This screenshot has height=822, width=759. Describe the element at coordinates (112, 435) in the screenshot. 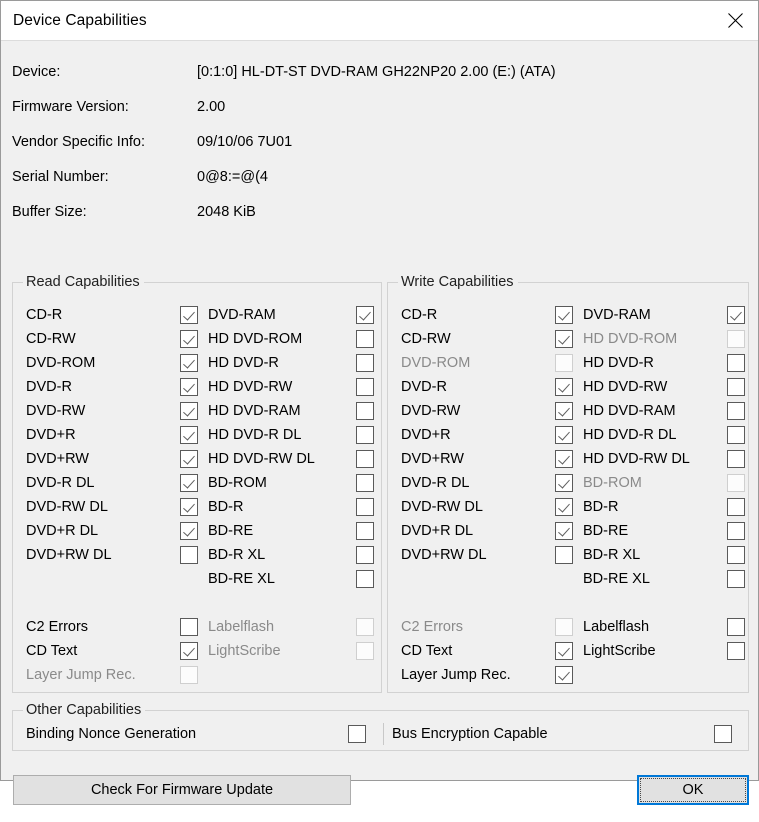

I see `capability-row-dvdplus-r: DVD+R` at that location.